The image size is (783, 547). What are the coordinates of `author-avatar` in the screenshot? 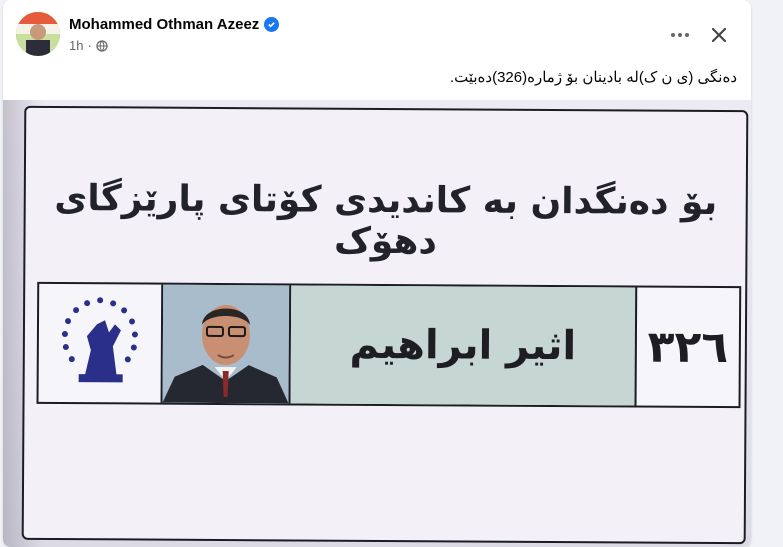 It's located at (38, 34).